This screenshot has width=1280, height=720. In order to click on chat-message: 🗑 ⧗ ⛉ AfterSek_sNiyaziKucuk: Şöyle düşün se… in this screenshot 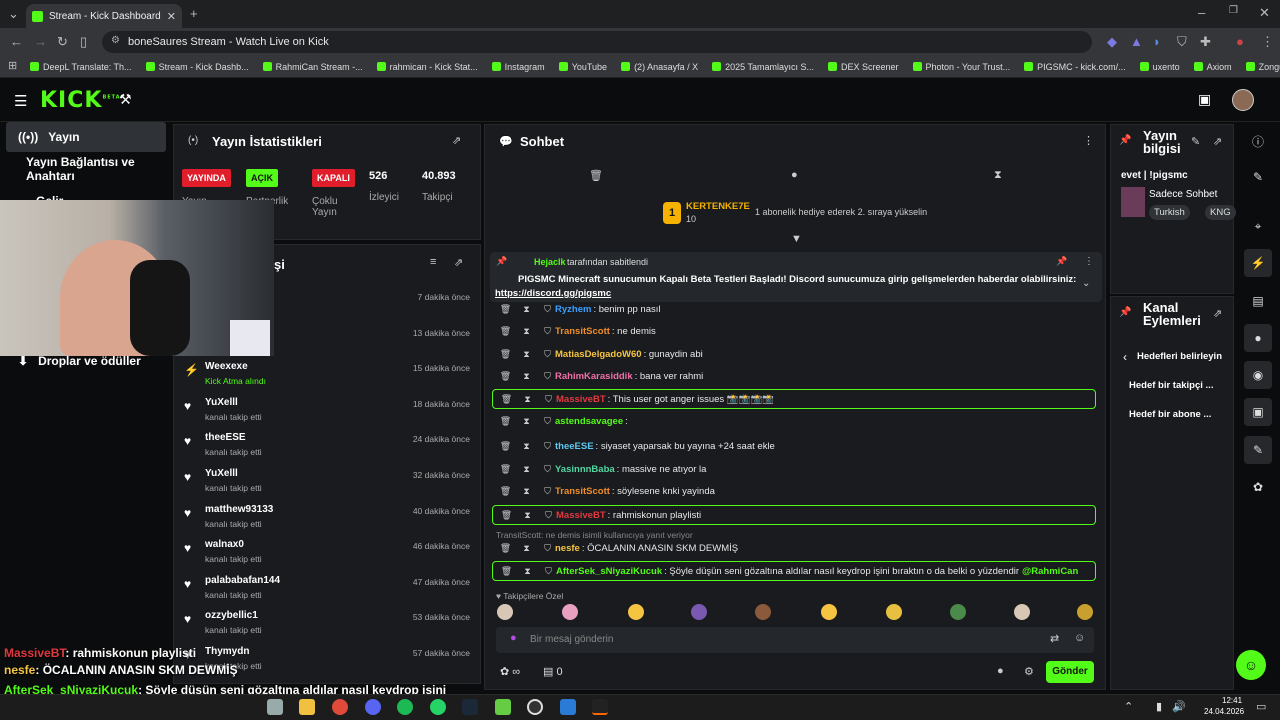, I will do `click(794, 571)`.